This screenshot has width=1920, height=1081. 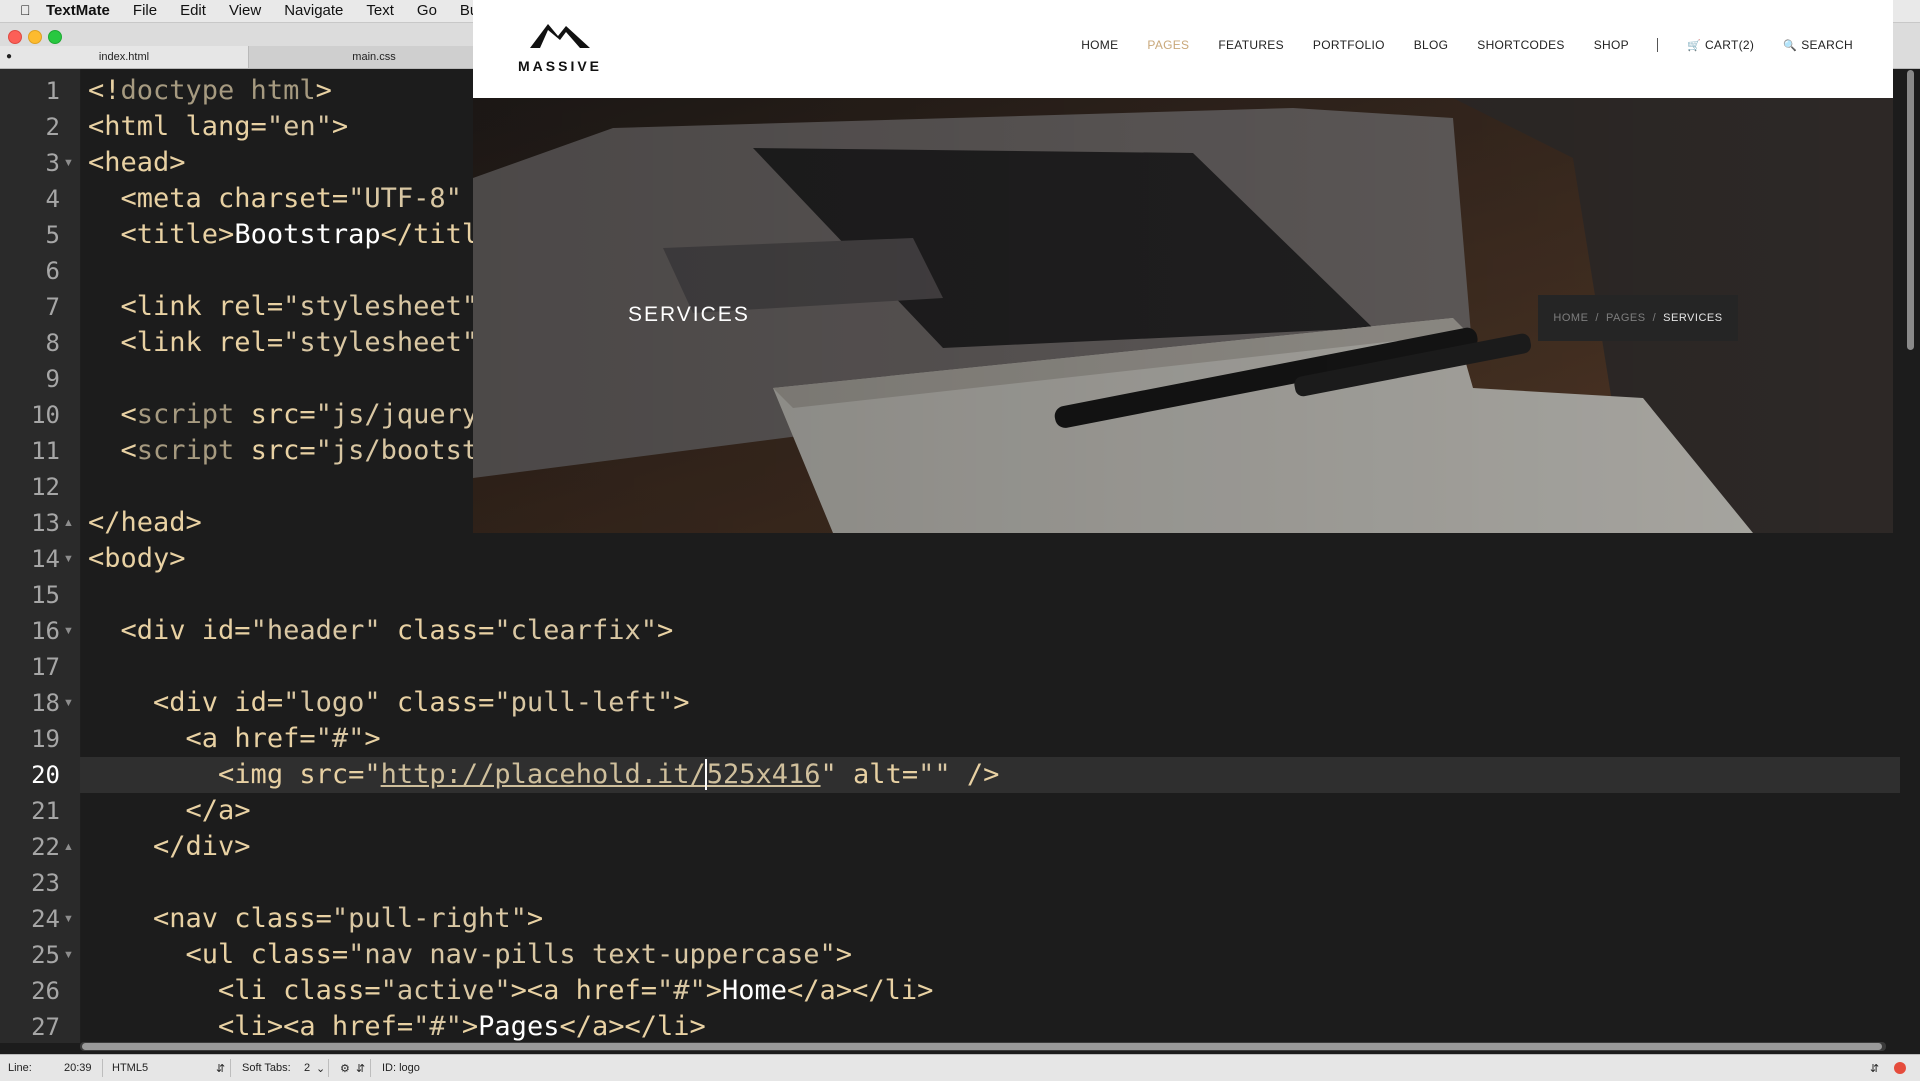 What do you see at coordinates (994, 919) in the screenshot?
I see `code-line: <nav class="pull-right">` at bounding box center [994, 919].